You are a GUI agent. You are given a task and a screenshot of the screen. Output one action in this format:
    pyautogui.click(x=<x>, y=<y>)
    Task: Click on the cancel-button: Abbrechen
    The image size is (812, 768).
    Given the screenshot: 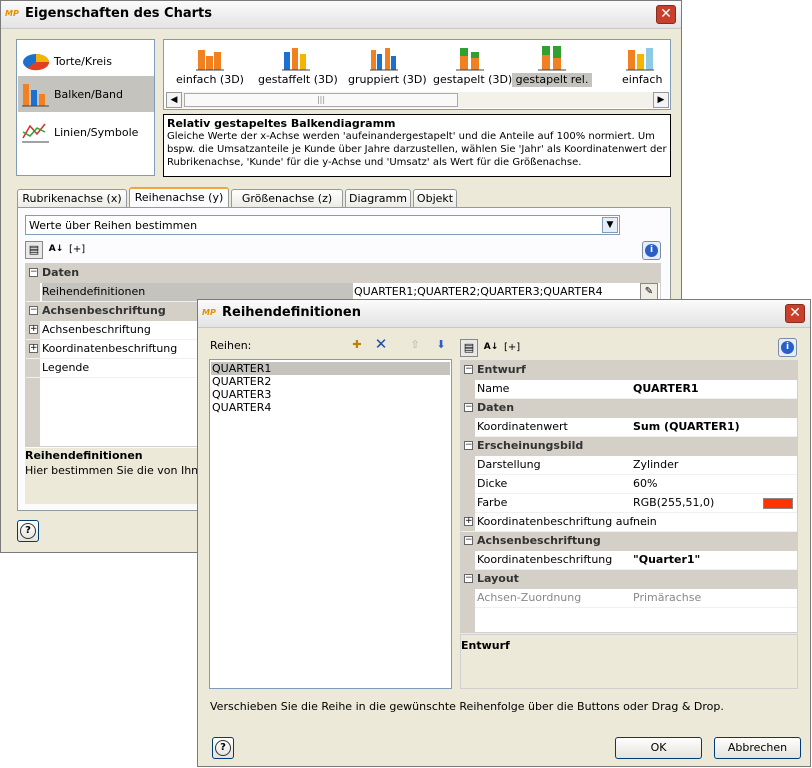 What is the action you would take?
    pyautogui.click(x=757, y=748)
    